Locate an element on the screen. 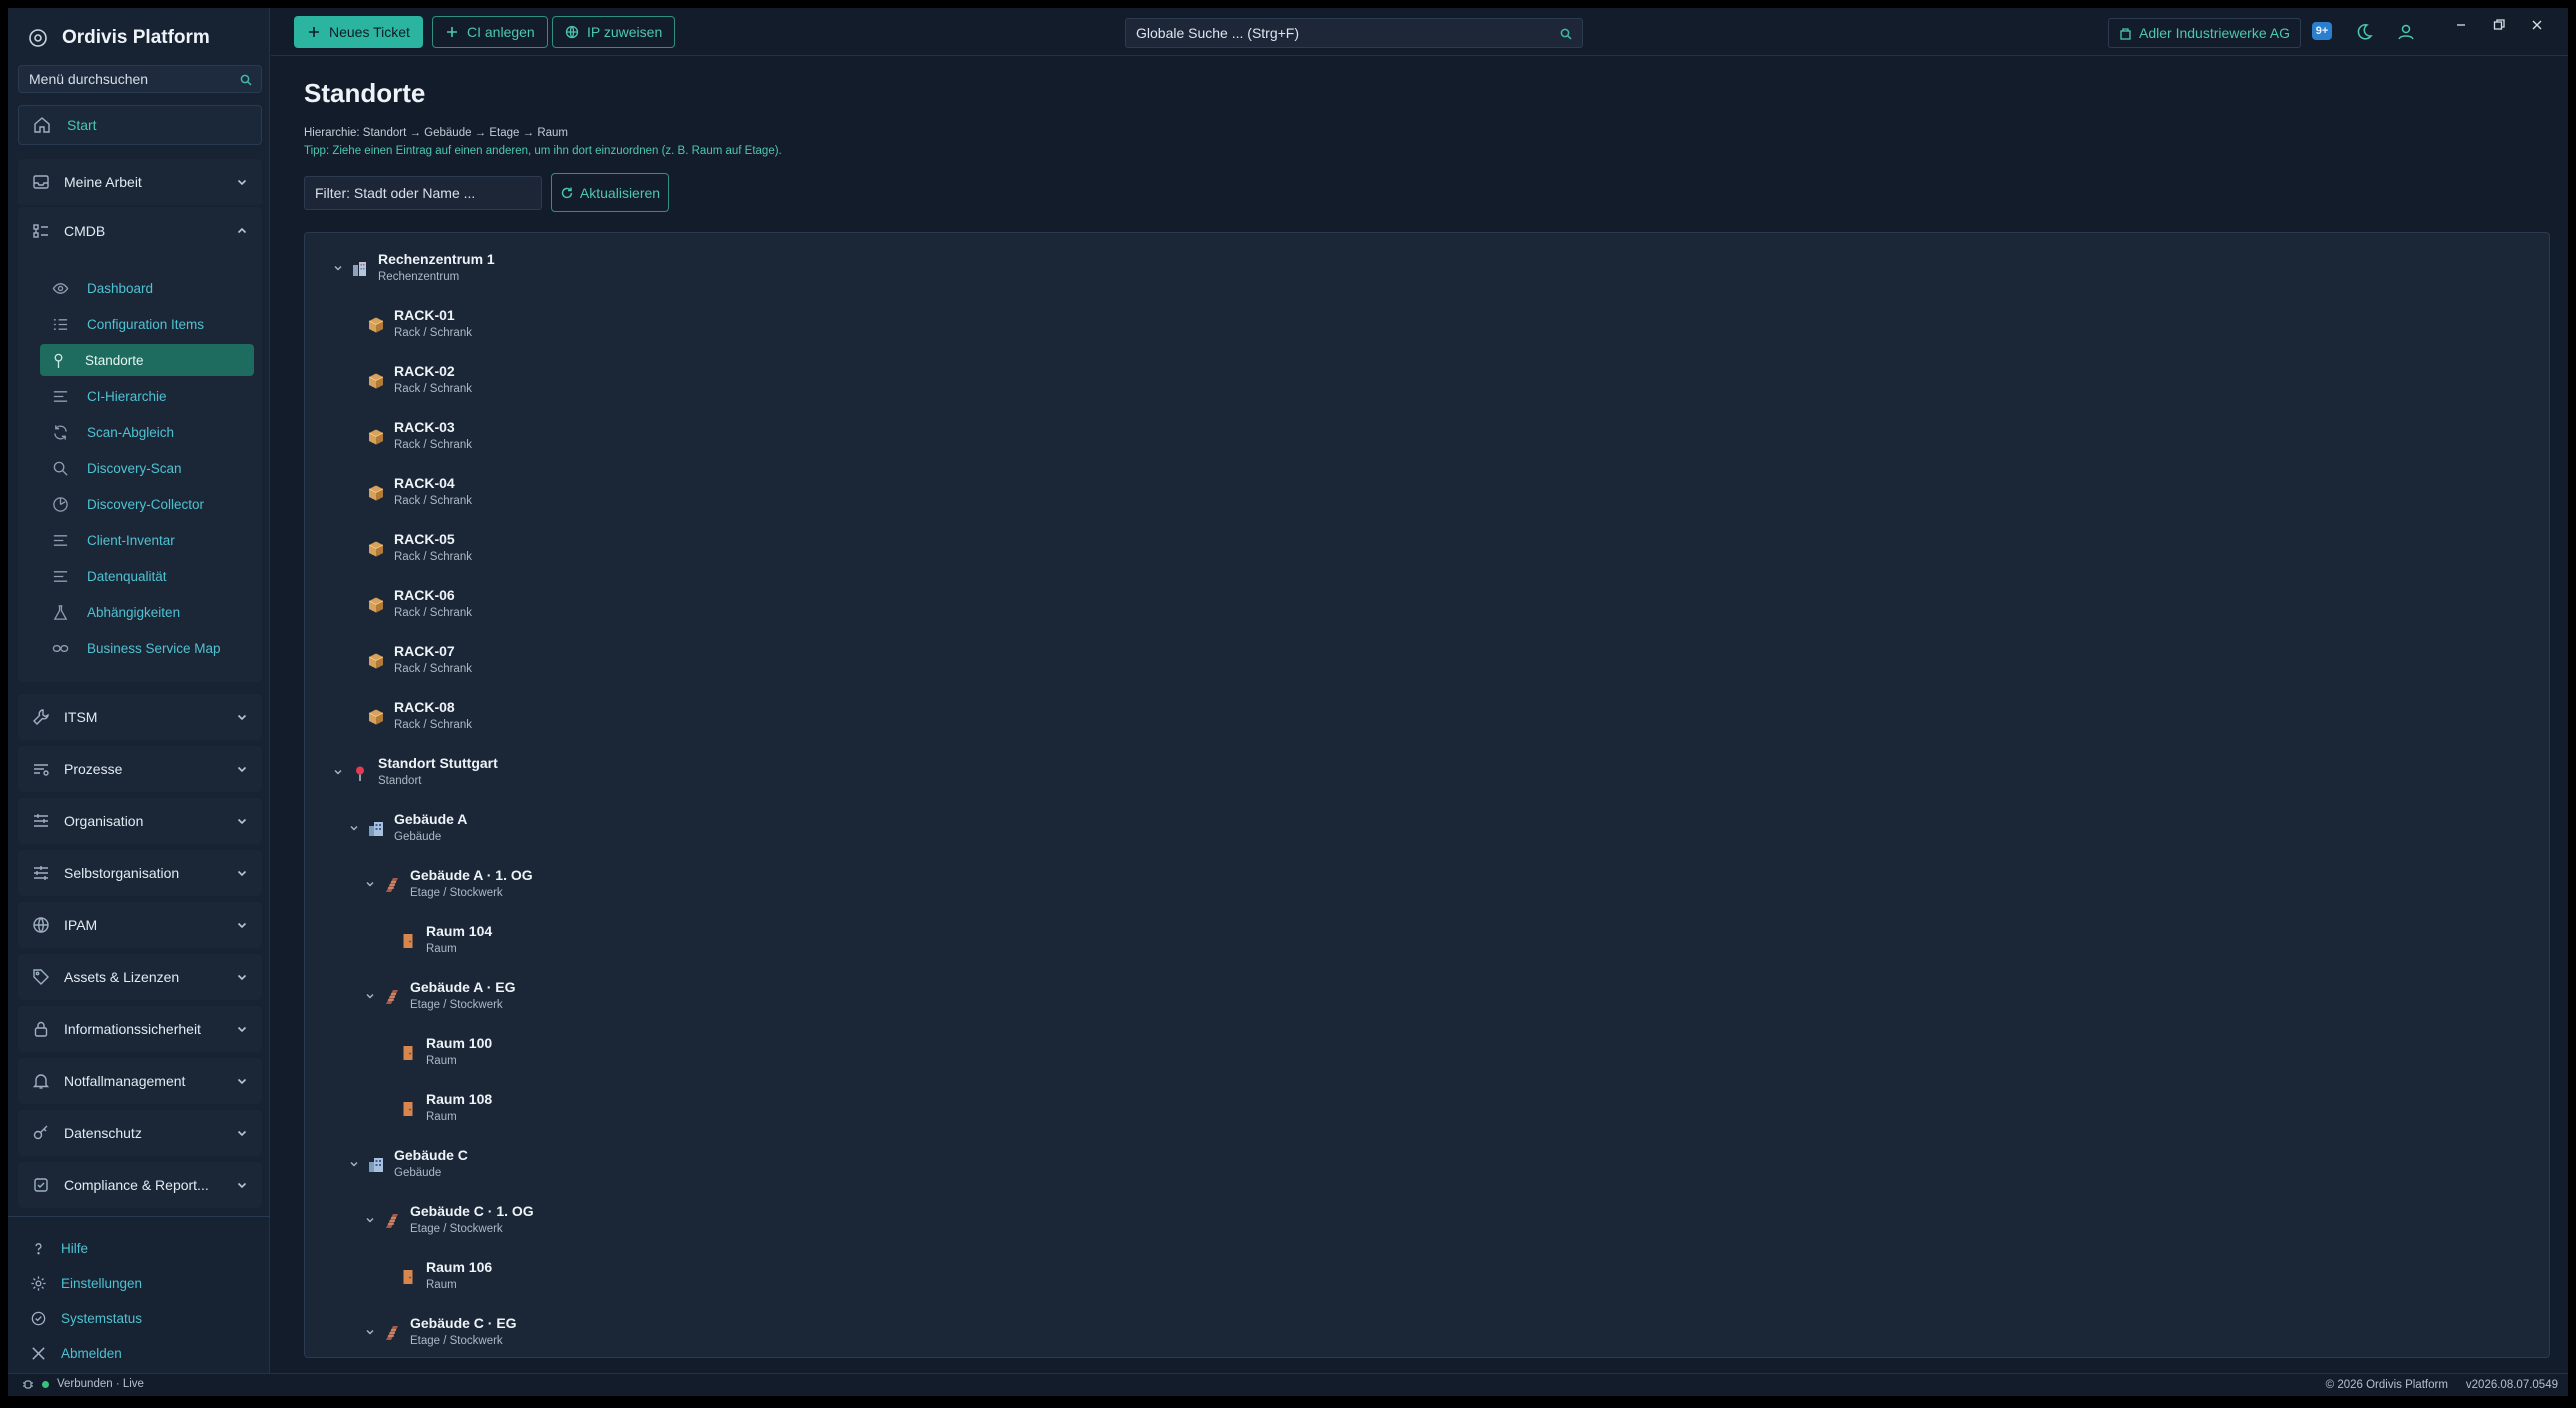 Image resolution: width=2576 pixels, height=1408 pixels. sidebar-item-label: Datenqualität is located at coordinates (127, 576).